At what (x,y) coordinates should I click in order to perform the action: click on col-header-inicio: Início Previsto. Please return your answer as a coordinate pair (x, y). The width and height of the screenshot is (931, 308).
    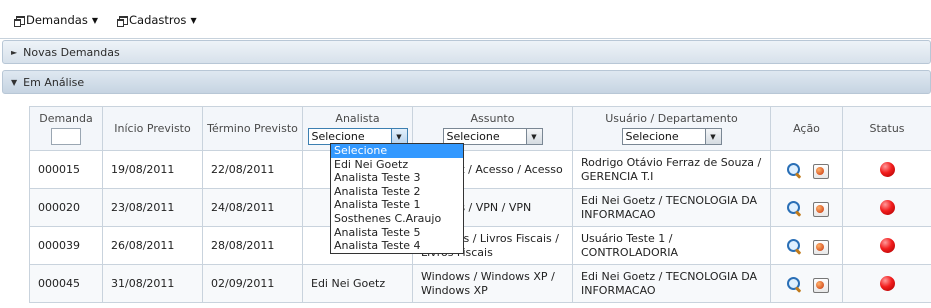
    Looking at the image, I should click on (152, 128).